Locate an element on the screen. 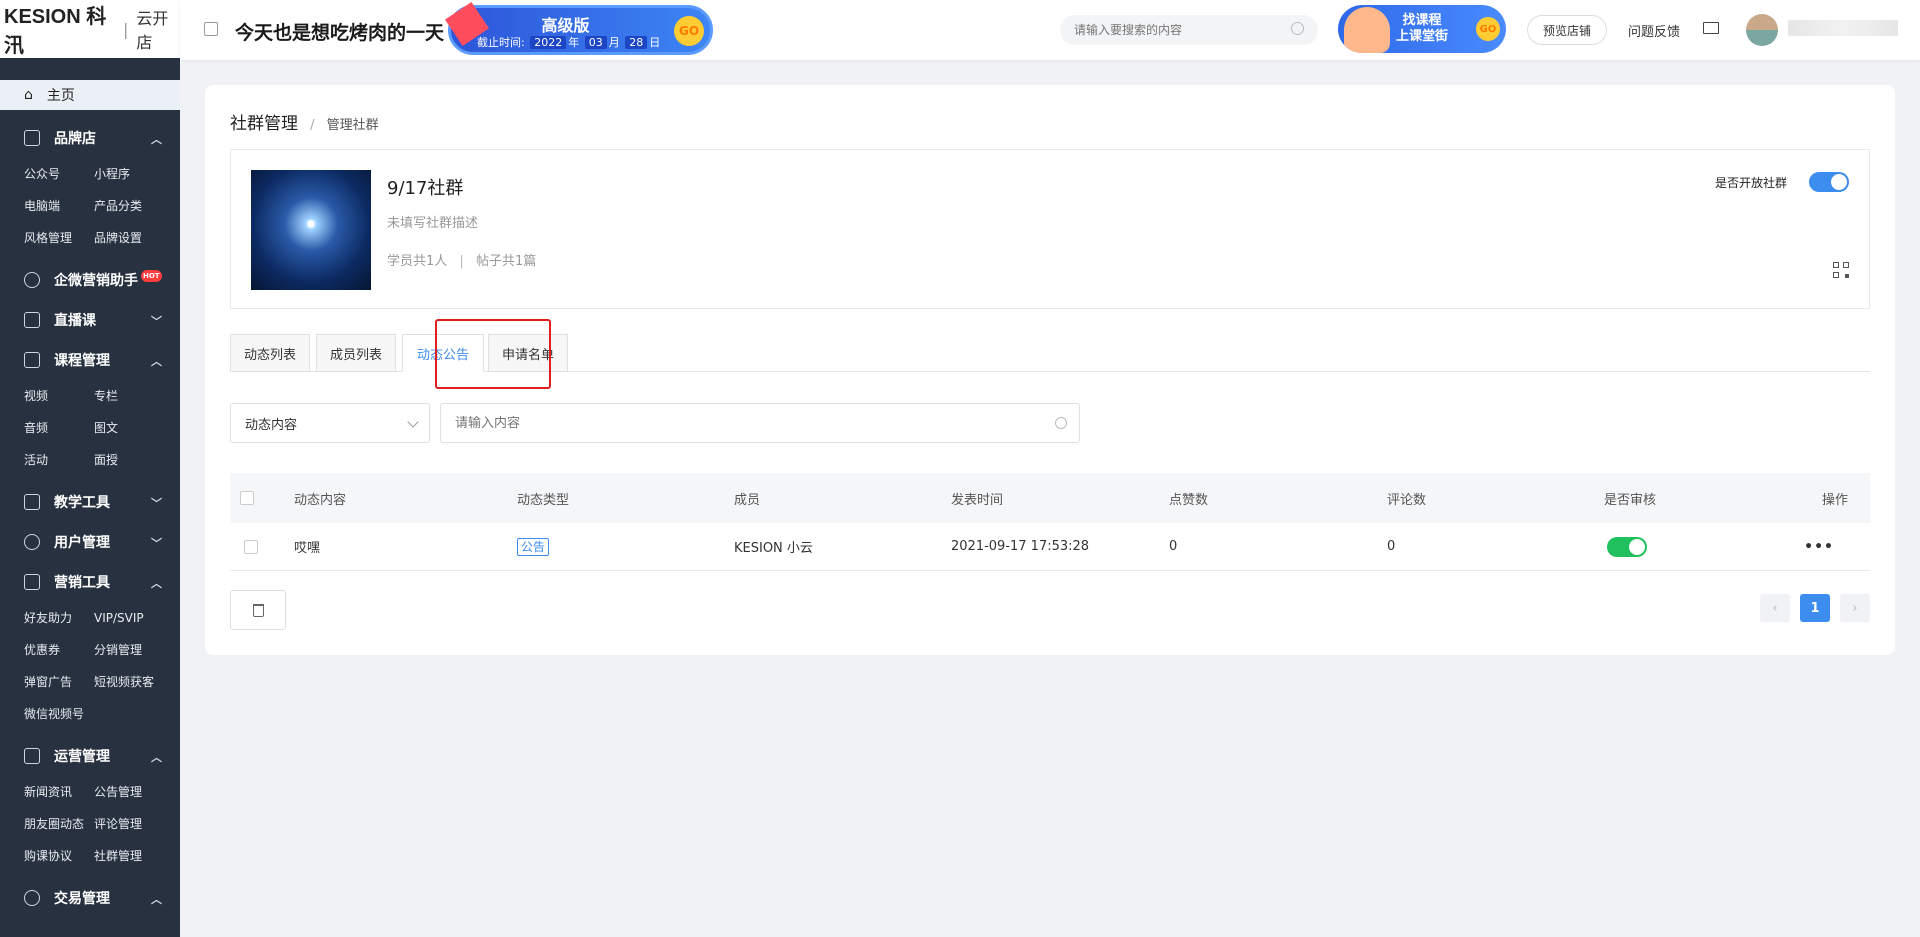 Image resolution: width=1920 pixels, height=937 pixels. delete-button is located at coordinates (258, 610).